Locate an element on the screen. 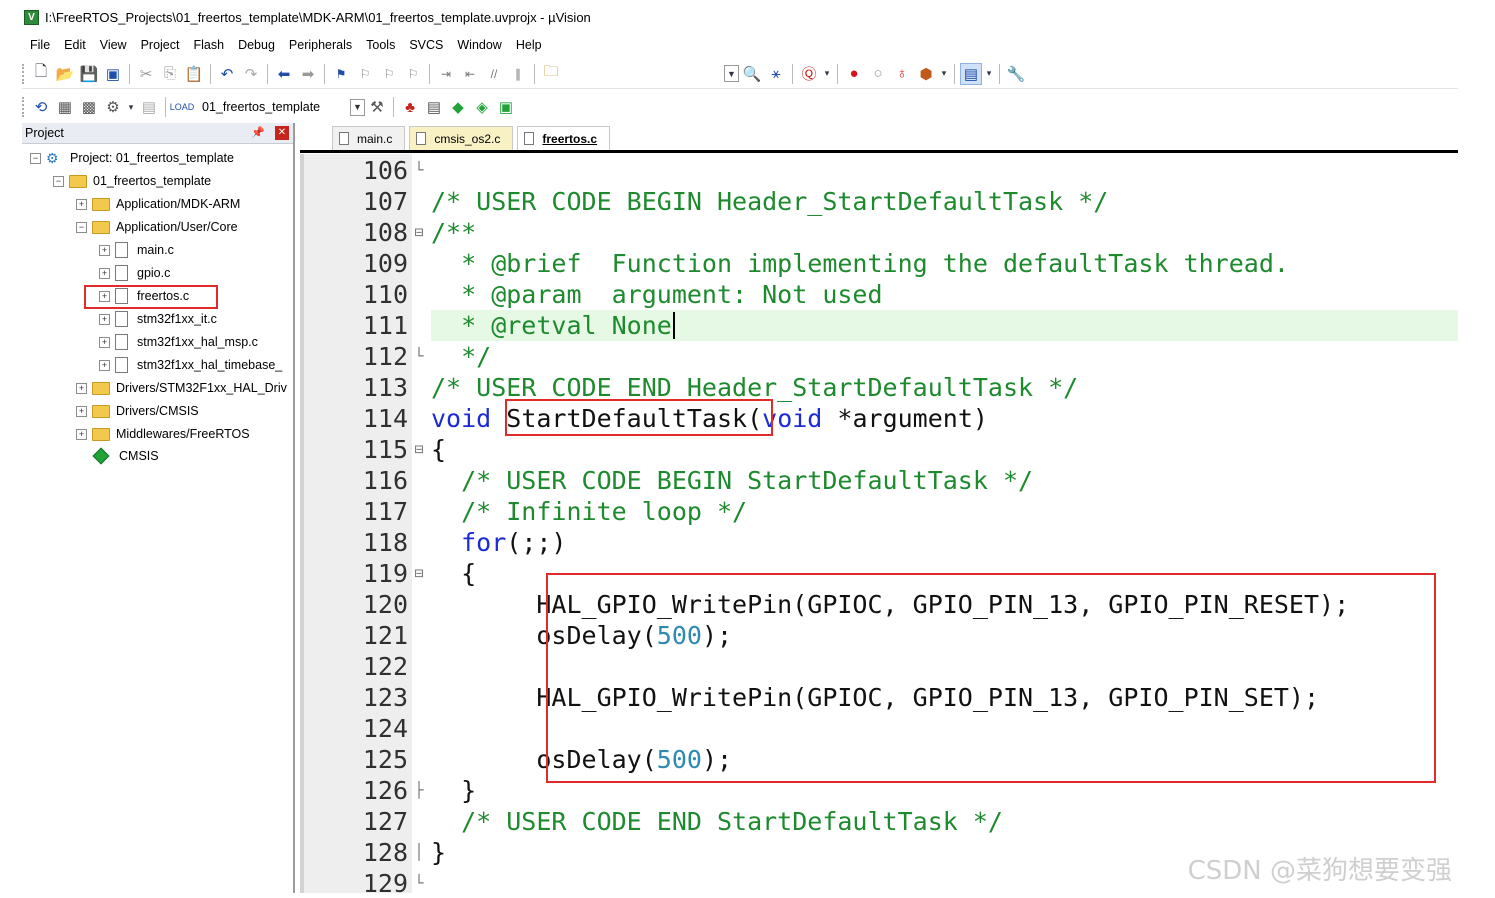 Image resolution: width=1495 pixels, height=898 pixels. bookmark-icon: ⚑ is located at coordinates (341, 74).